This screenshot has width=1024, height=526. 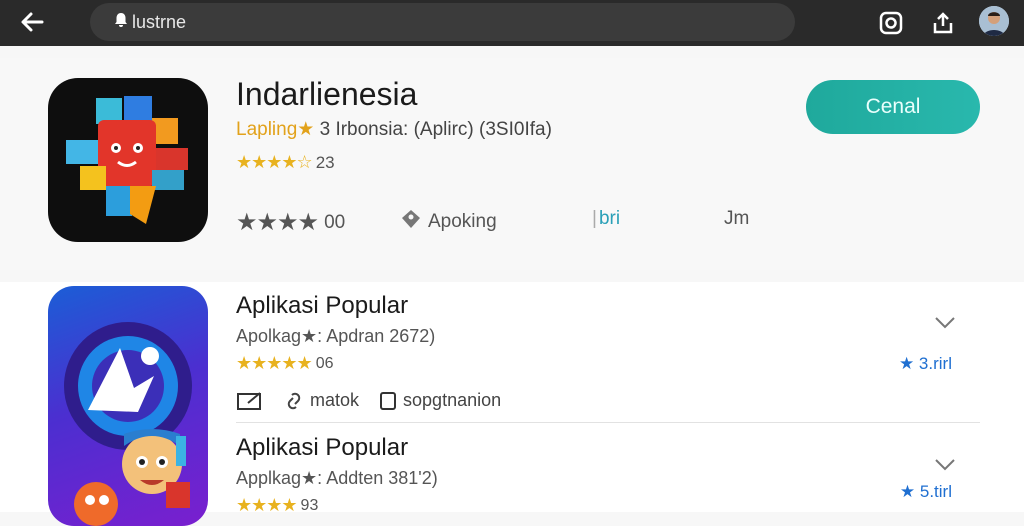 I want to click on app-subtitle: Lapling★ 3 Irbonsia: (Aplirc) (3SI0Ifa), so click(x=394, y=129).